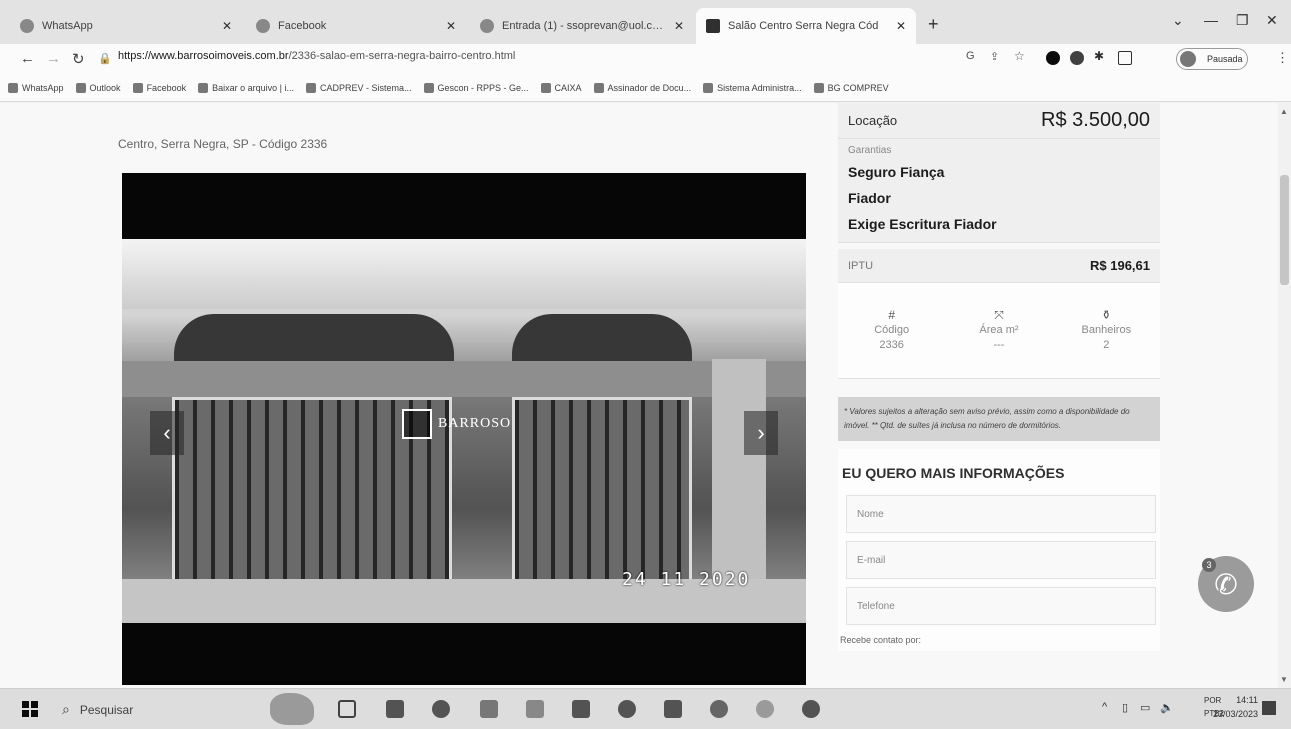  What do you see at coordinates (999, 330) in the screenshot?
I see `stat-label: Área m²` at bounding box center [999, 330].